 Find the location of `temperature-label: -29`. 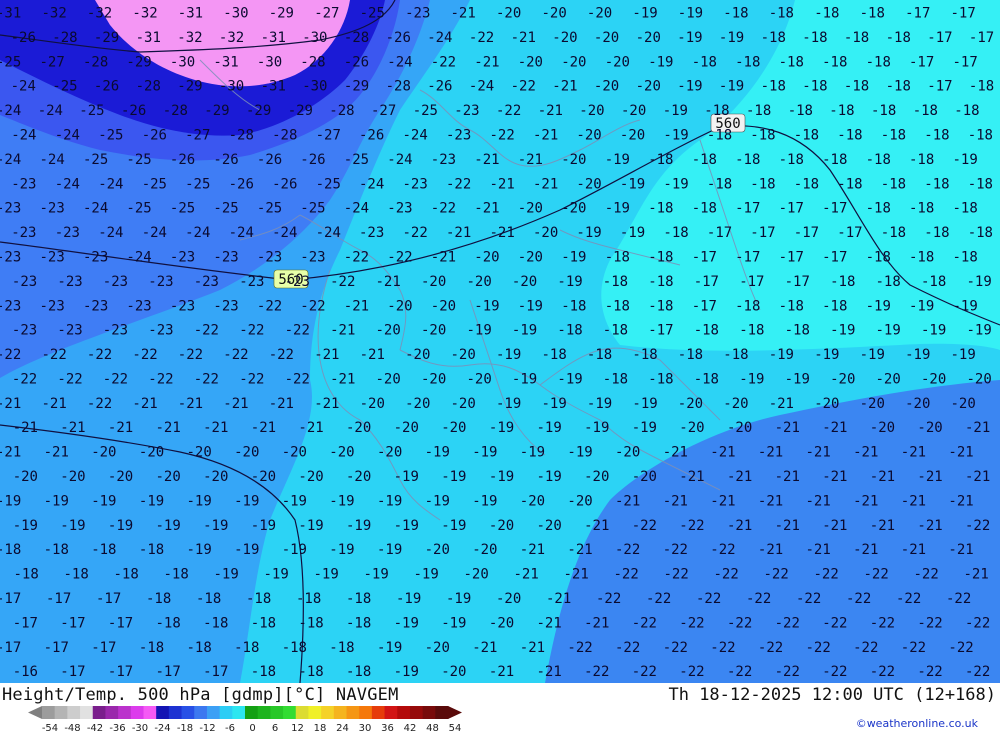

temperature-label: -29 is located at coordinates (281, 14).